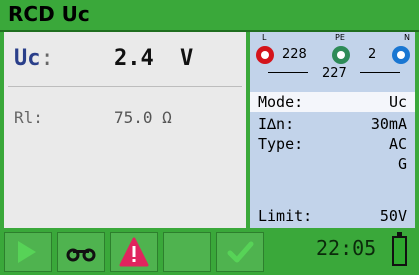  Describe the element at coordinates (264, 37) in the screenshot. I see `l-terminal-label: L` at that location.